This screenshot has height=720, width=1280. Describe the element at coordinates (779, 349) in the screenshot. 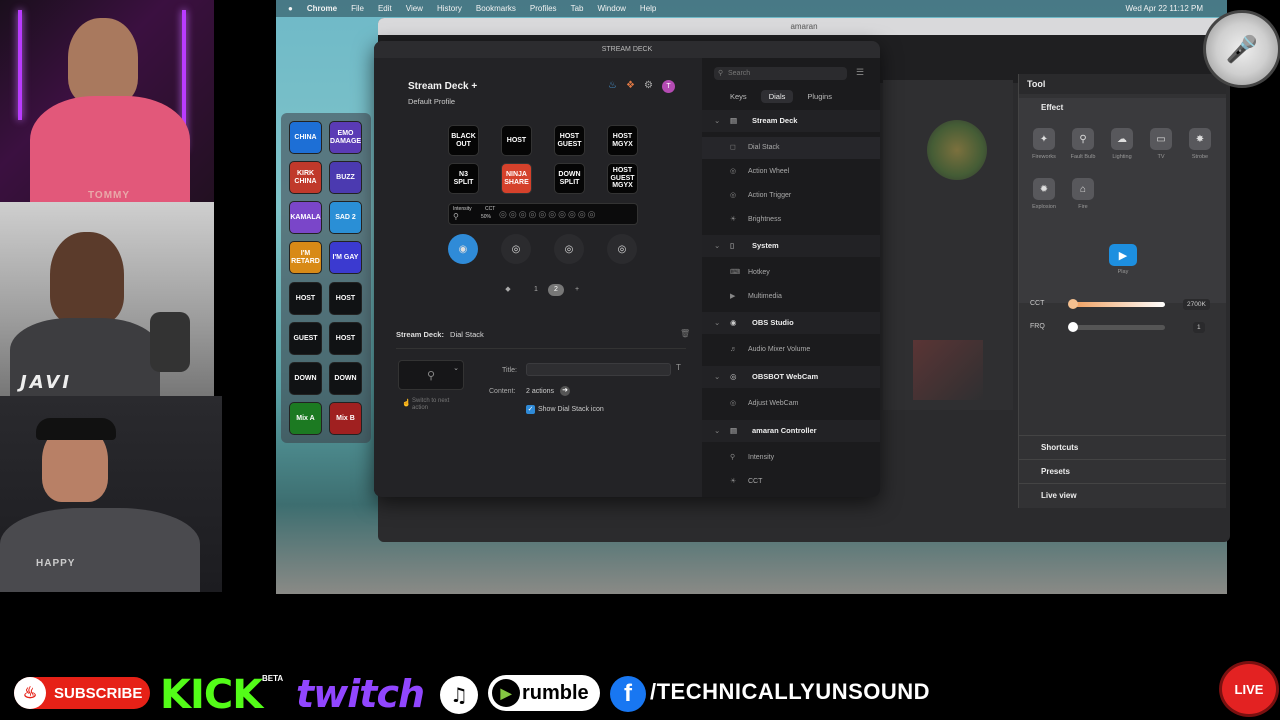

I see `action-label: Audio Mixer Volume` at that location.